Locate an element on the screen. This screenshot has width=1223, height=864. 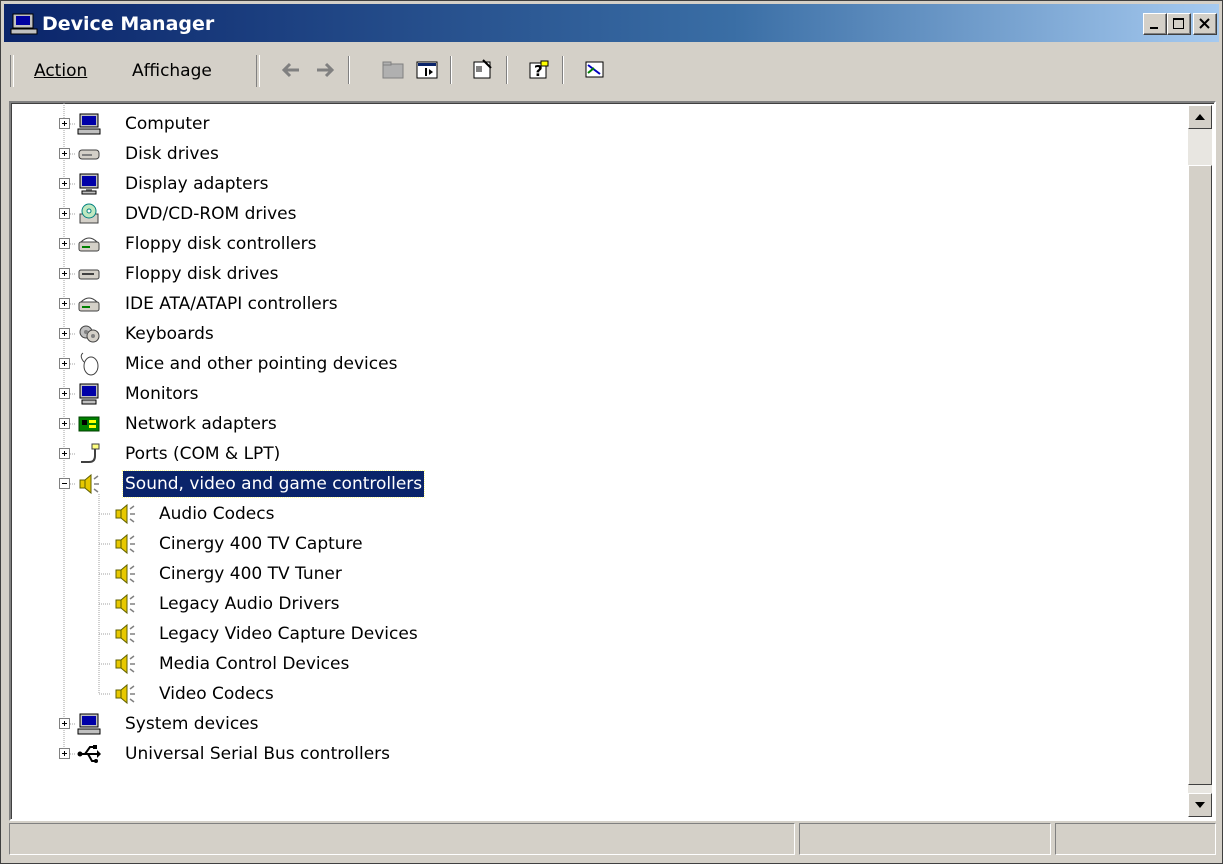
tree-category-label: Computer is located at coordinates (167, 124).